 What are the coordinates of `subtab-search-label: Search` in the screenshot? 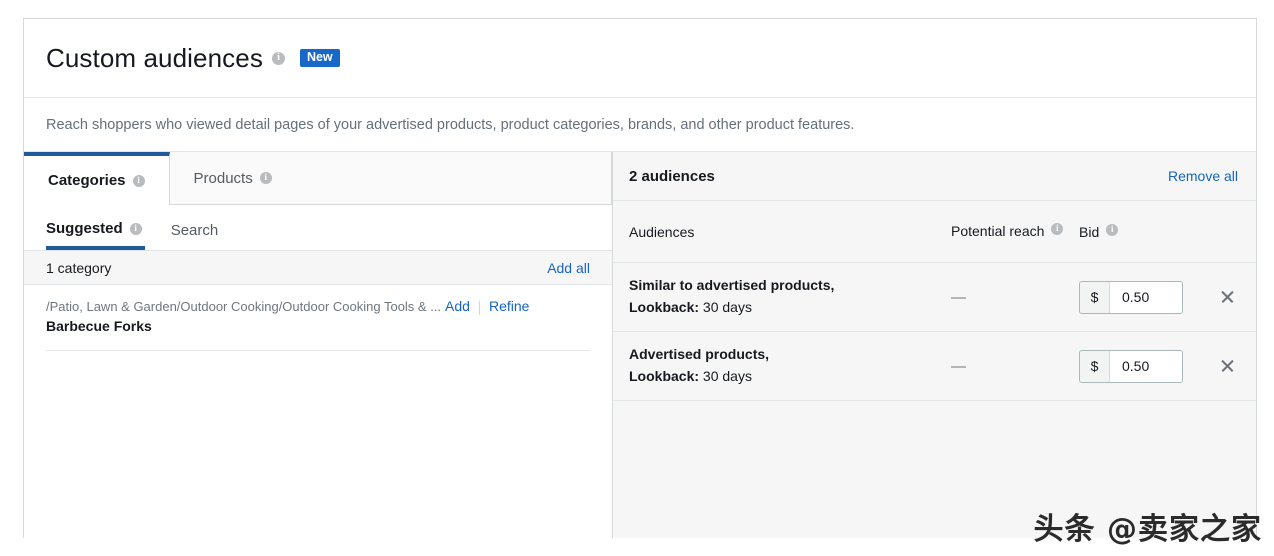 It's located at (194, 230).